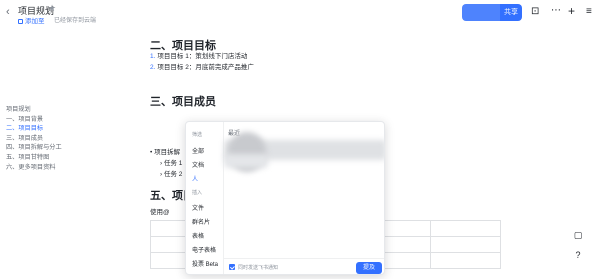 The width and height of the screenshot is (600, 279). Describe the element at coordinates (205, 198) in the screenshot. I see `popup-sidebar: 筛选 全部 文档 人 插入 文件 群名片 表格 电子表格 投票 Beta` at that location.